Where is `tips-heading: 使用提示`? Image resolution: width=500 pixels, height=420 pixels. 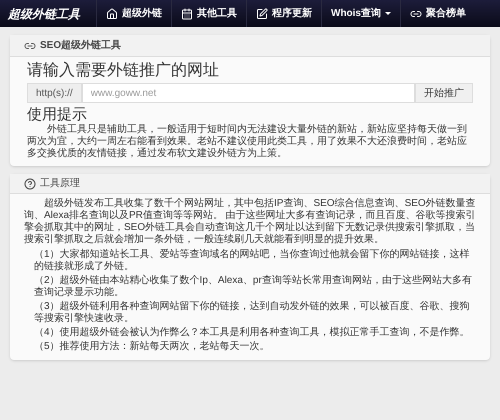
tips-heading: 使用提示 is located at coordinates (57, 115).